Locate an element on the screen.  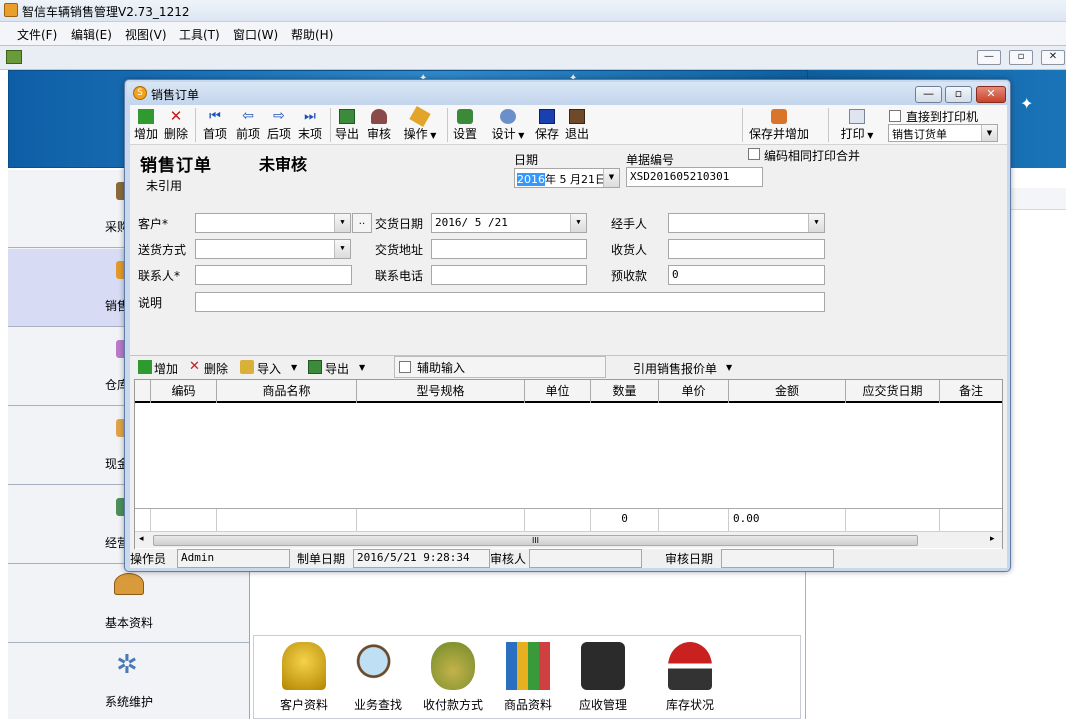
customer-select: ▼ is located at coordinates (273, 223).